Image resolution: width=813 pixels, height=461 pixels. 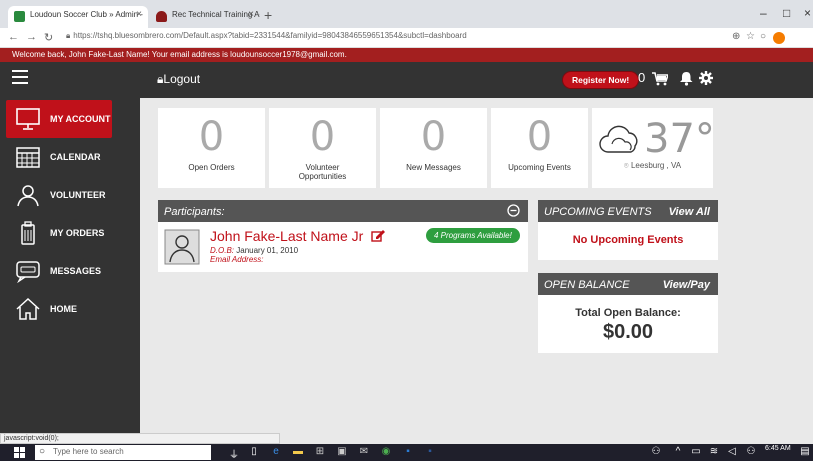 What do you see at coordinates (28, 157) in the screenshot?
I see `calendar-icon` at bounding box center [28, 157].